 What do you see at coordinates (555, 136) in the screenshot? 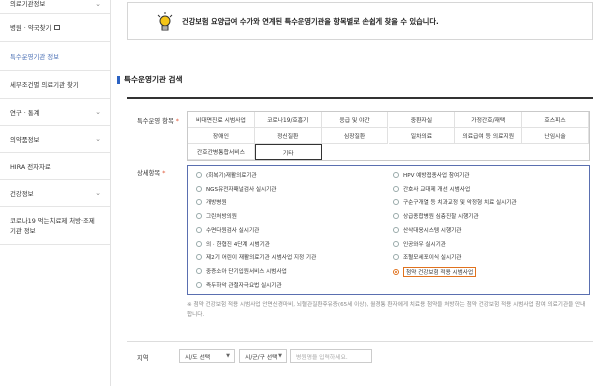
I see `operation-item-option: 난임시술` at bounding box center [555, 136].